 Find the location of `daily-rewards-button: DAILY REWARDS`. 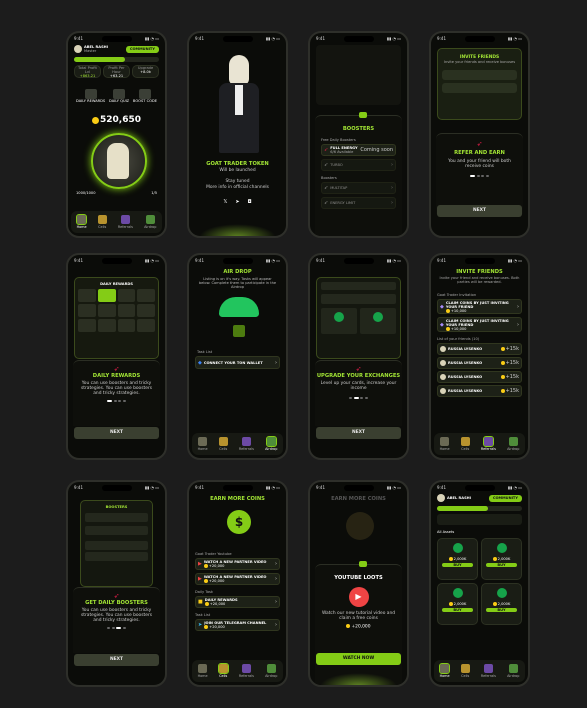

daily-rewards-button: DAILY REWARDS is located at coordinates (90, 96).